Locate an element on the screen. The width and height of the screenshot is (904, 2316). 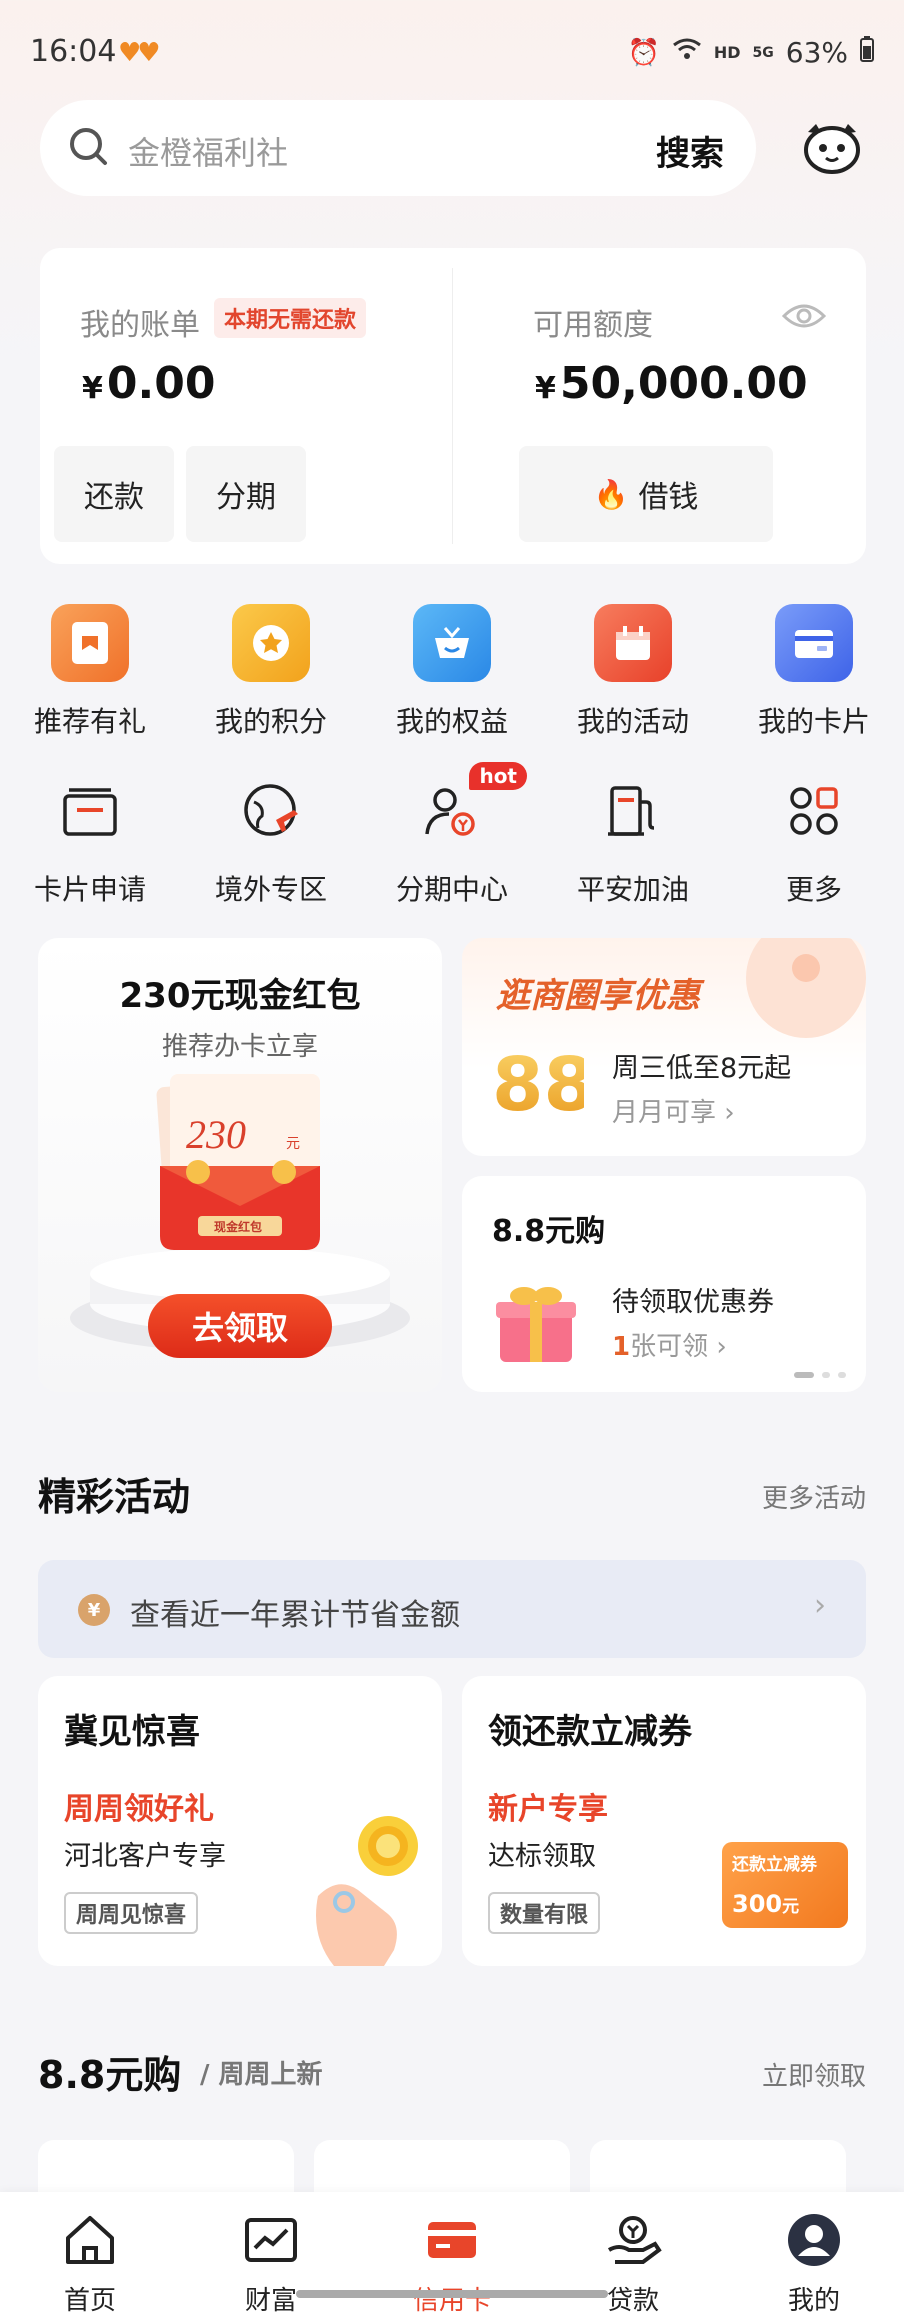
carousel-dots is located at coordinates (820, 1375).